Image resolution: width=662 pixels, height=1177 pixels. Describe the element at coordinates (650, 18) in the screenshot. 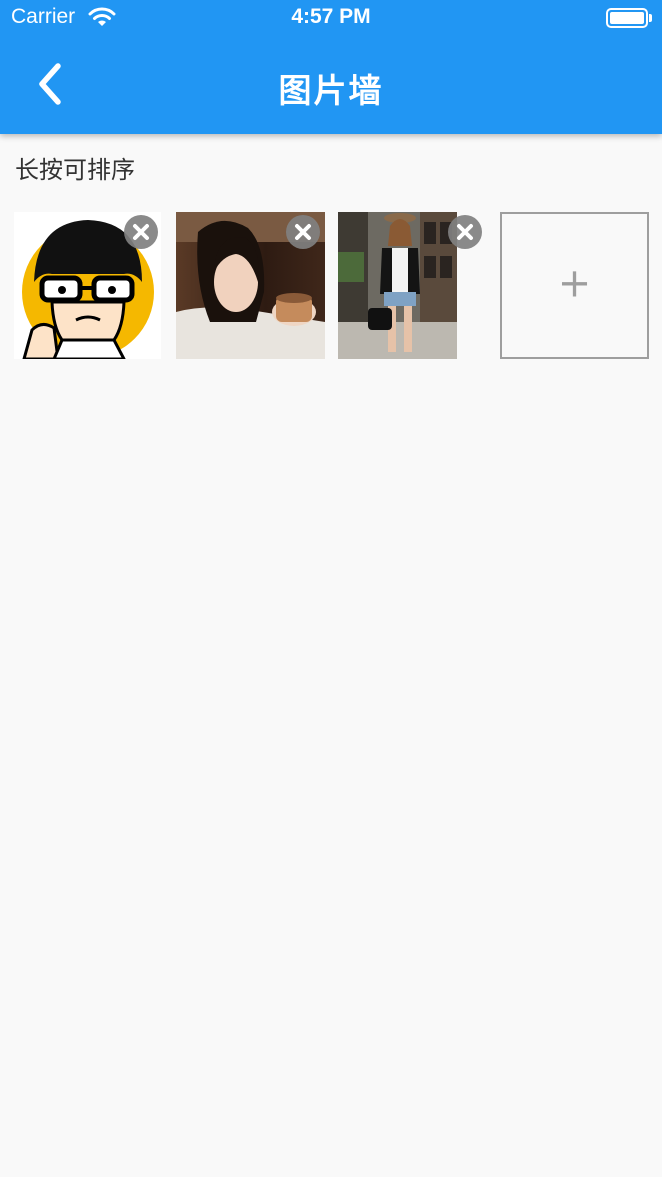

I see `battery-tip` at that location.